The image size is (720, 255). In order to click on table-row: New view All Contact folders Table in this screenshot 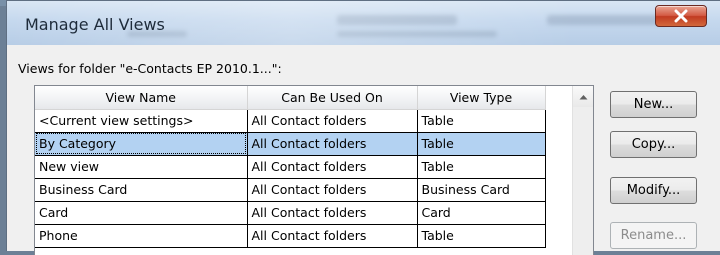, I will do `click(290, 167)`.